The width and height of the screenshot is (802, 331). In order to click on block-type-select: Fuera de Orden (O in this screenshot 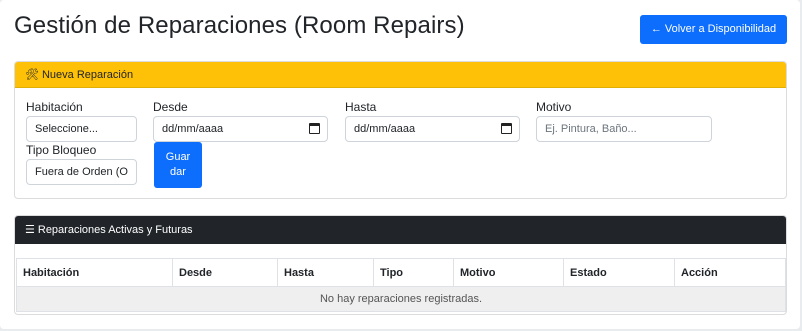, I will do `click(81, 172)`.